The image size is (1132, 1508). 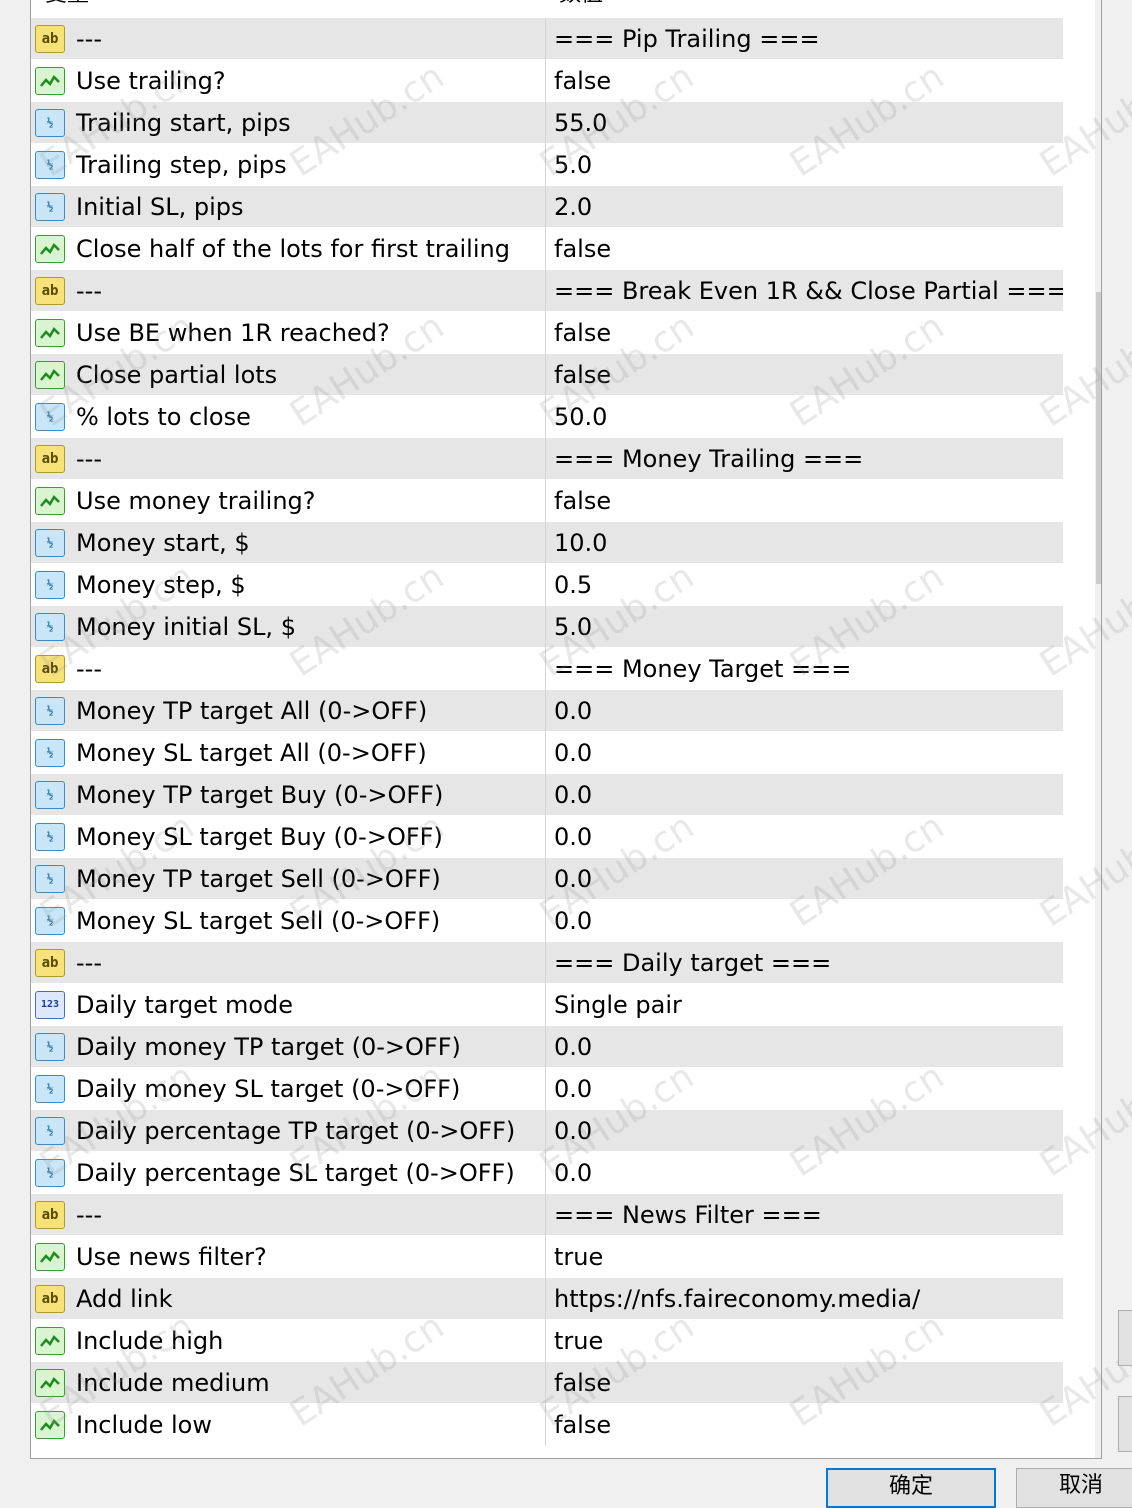 I want to click on scrollbar-thumb, so click(x=1098, y=438).